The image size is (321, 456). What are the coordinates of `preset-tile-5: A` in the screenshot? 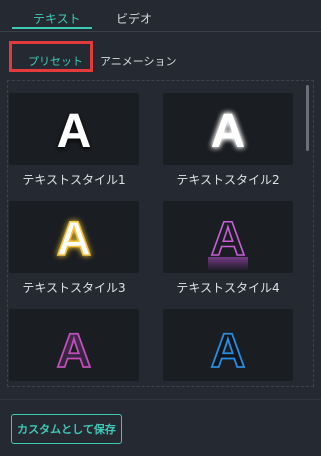 It's located at (74, 345).